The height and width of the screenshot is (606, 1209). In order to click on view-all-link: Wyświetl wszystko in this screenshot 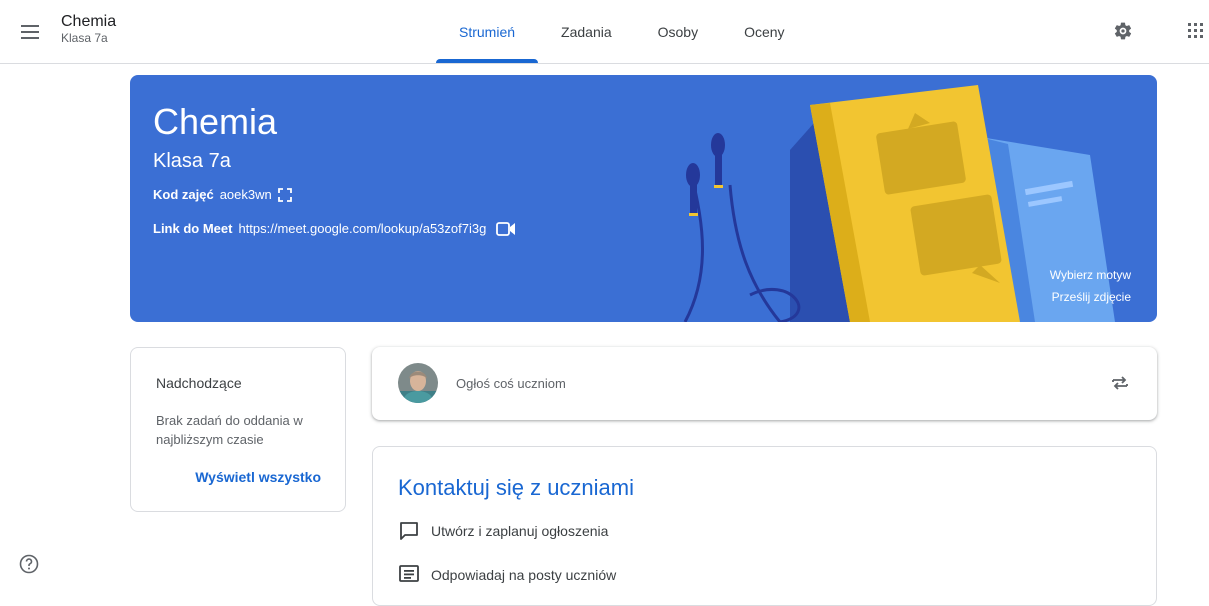, I will do `click(258, 477)`.